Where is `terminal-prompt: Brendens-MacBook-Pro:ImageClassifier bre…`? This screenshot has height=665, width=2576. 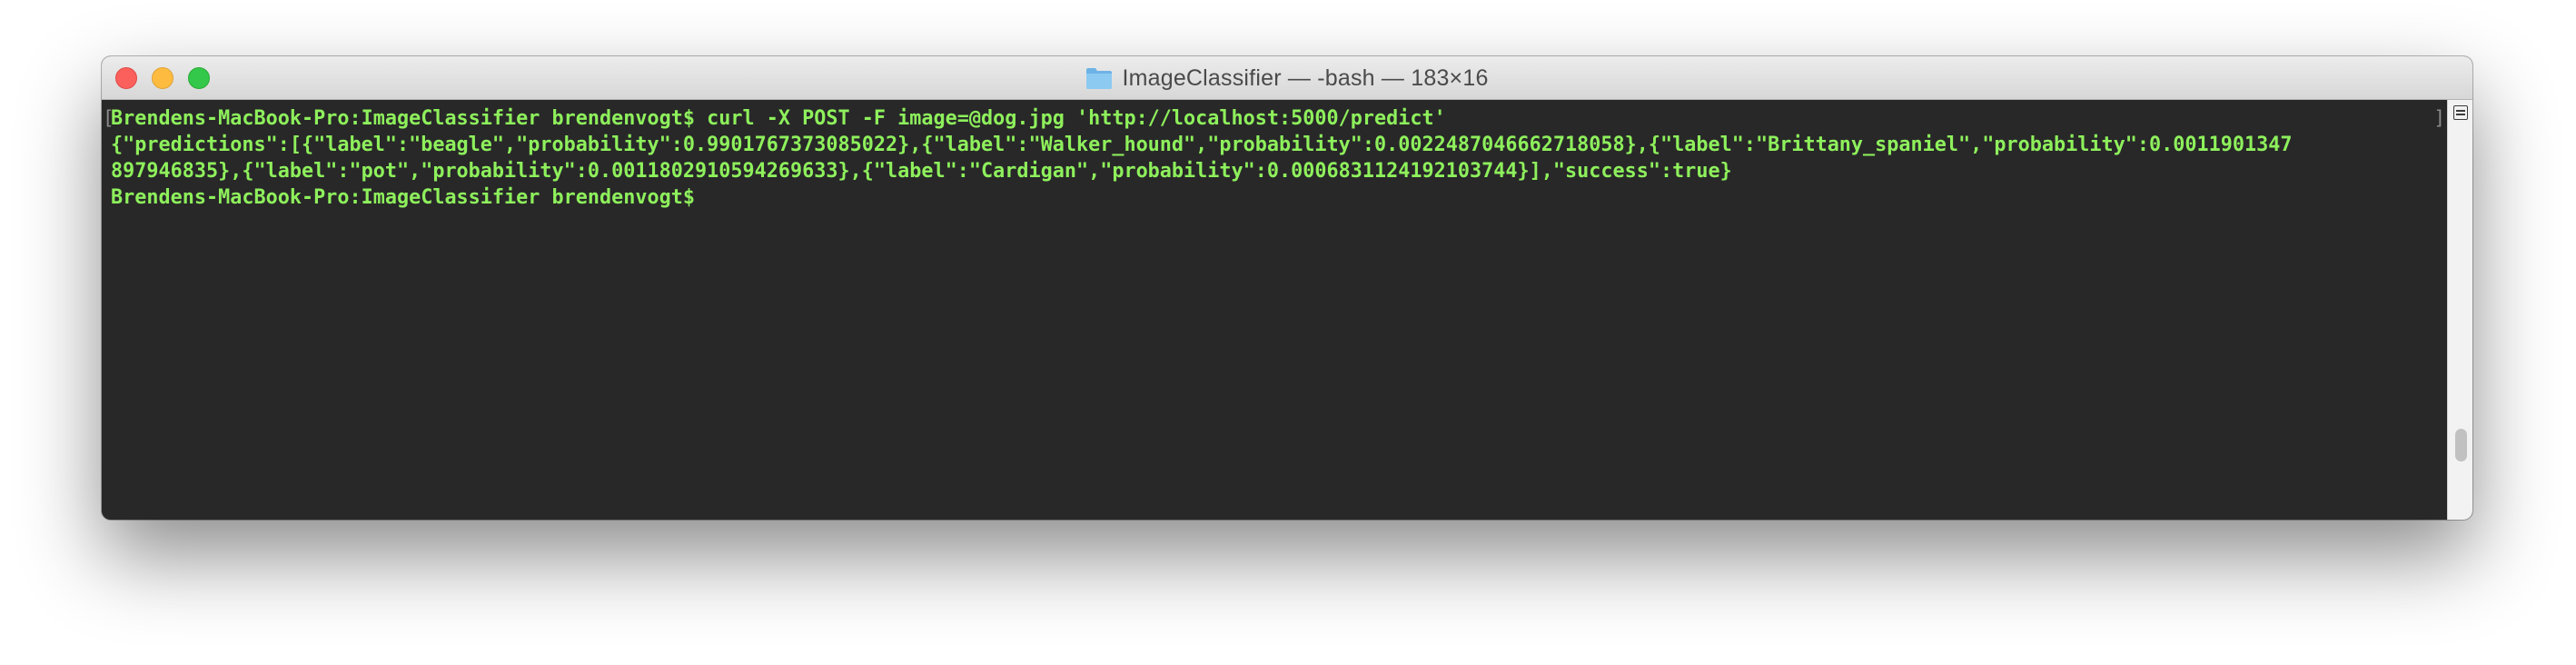
terminal-prompt: Brendens-MacBook-Pro:ImageClassifier bre… is located at coordinates (1279, 197).